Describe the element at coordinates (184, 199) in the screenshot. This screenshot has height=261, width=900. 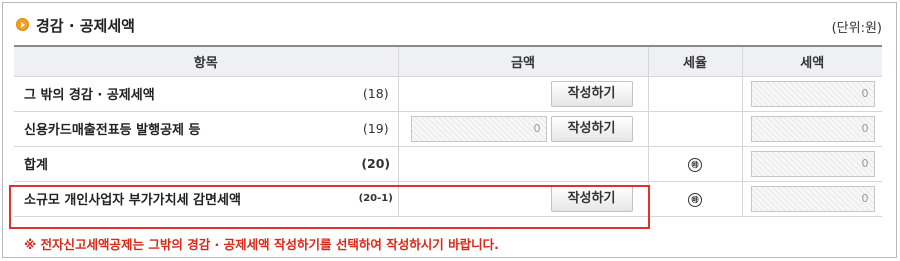
I see `row-label: 소규모 개인사업자 부가가치세 감면세액` at that location.